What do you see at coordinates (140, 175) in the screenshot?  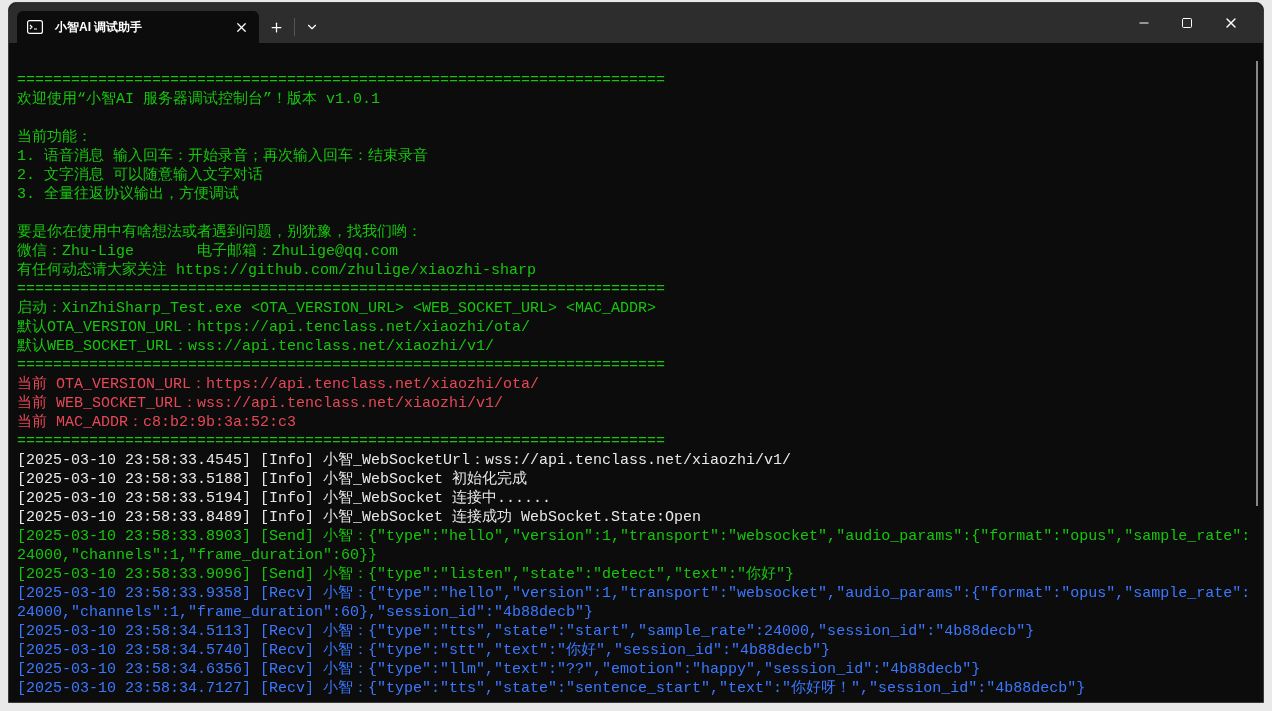 I see `terminal-line: 2. 文字消息 可以随意输入文字对话` at bounding box center [140, 175].